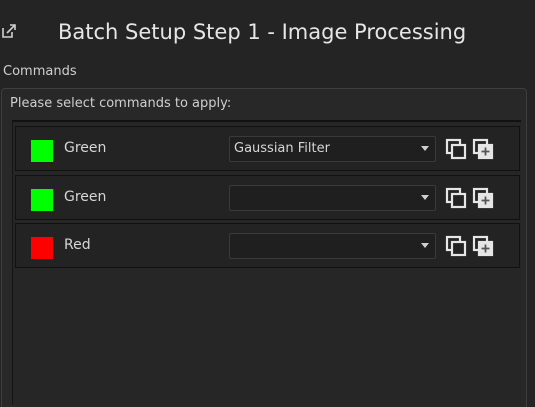 This screenshot has height=407, width=535. I want to click on channel-label: Red, so click(77, 245).